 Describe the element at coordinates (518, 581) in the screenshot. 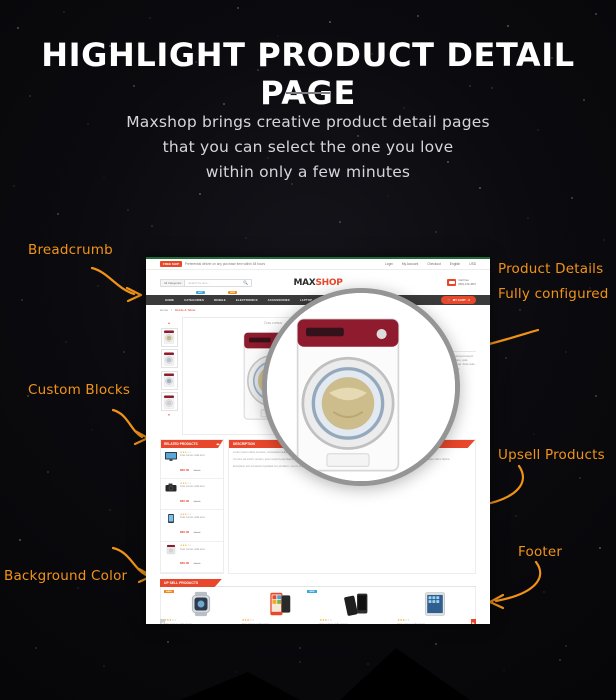

I see `arrow-footer` at that location.